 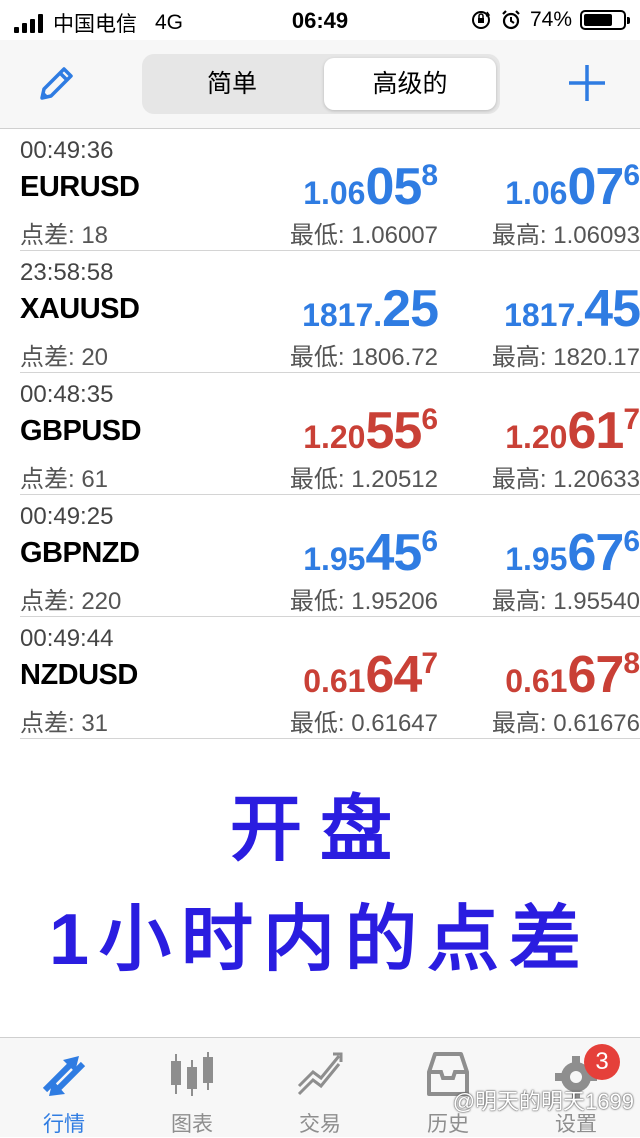 I want to click on edit-button, so click(x=57, y=83).